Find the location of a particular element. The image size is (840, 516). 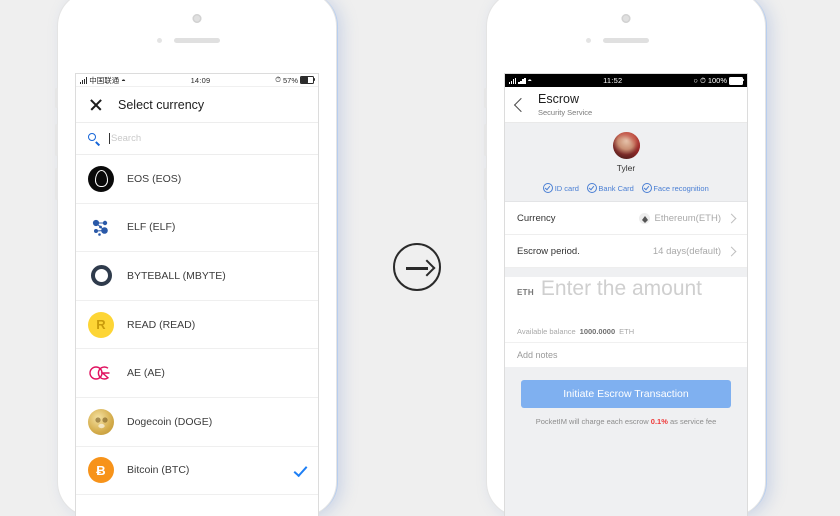

close-icon is located at coordinates (95, 104).